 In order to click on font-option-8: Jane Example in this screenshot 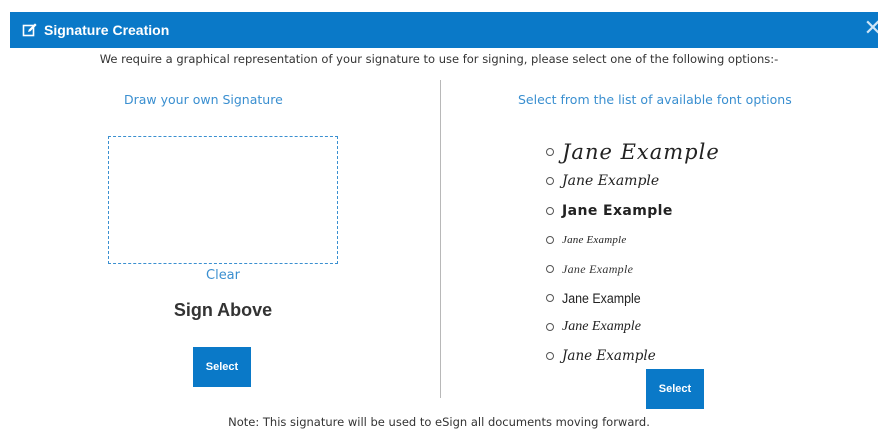, I will do `click(601, 356)`.